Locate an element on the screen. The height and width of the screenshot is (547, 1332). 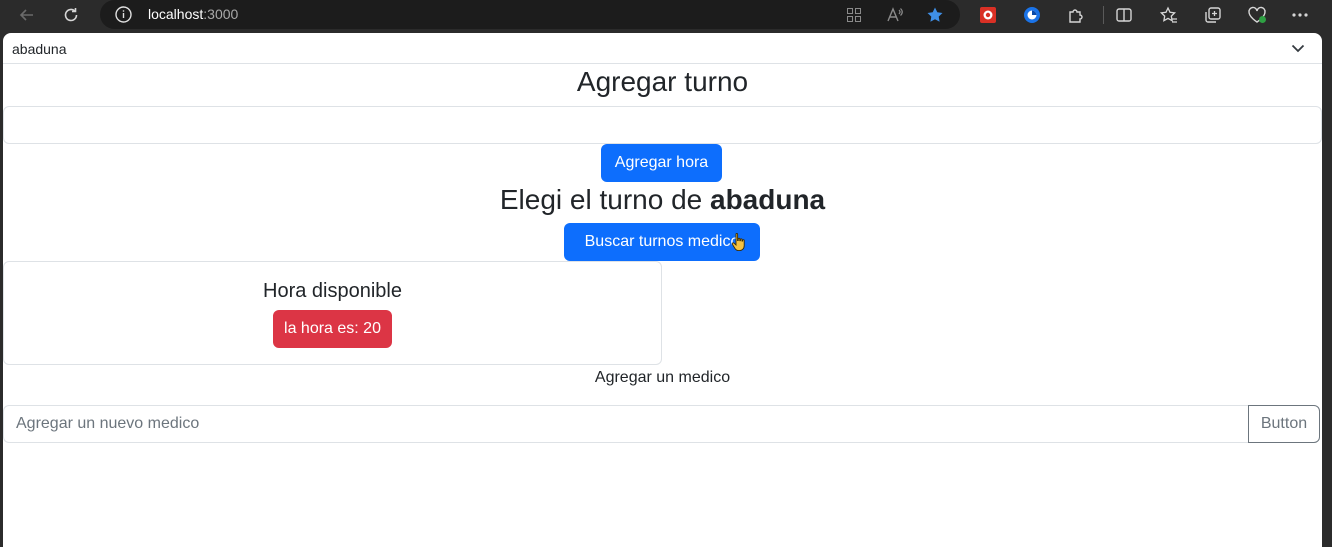
browser-toolbar: localhost:3000 is located at coordinates (666, 15).